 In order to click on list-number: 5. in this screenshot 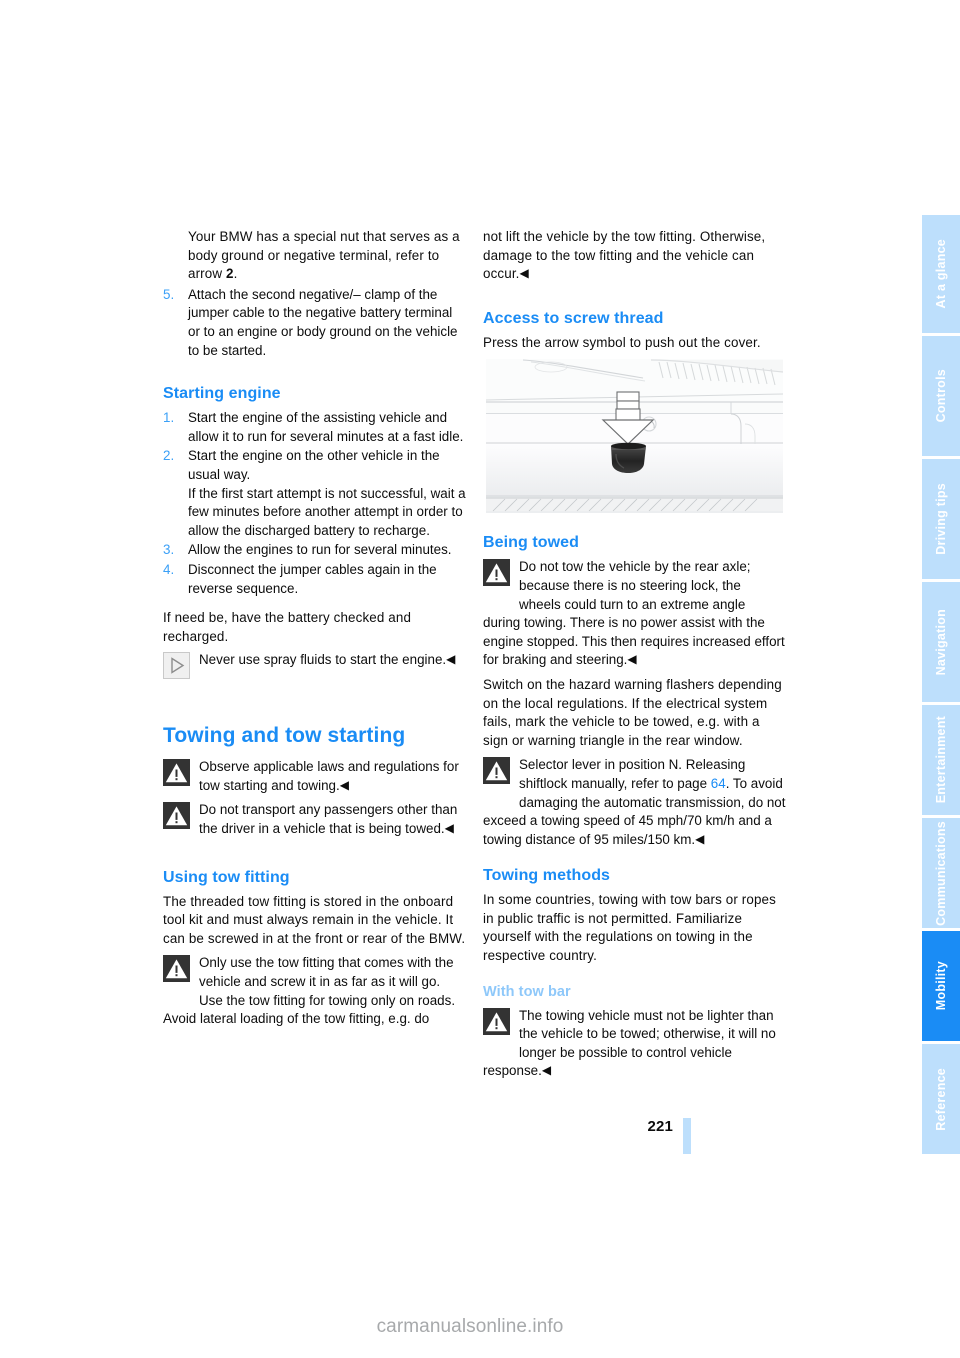, I will do `click(169, 294)`.